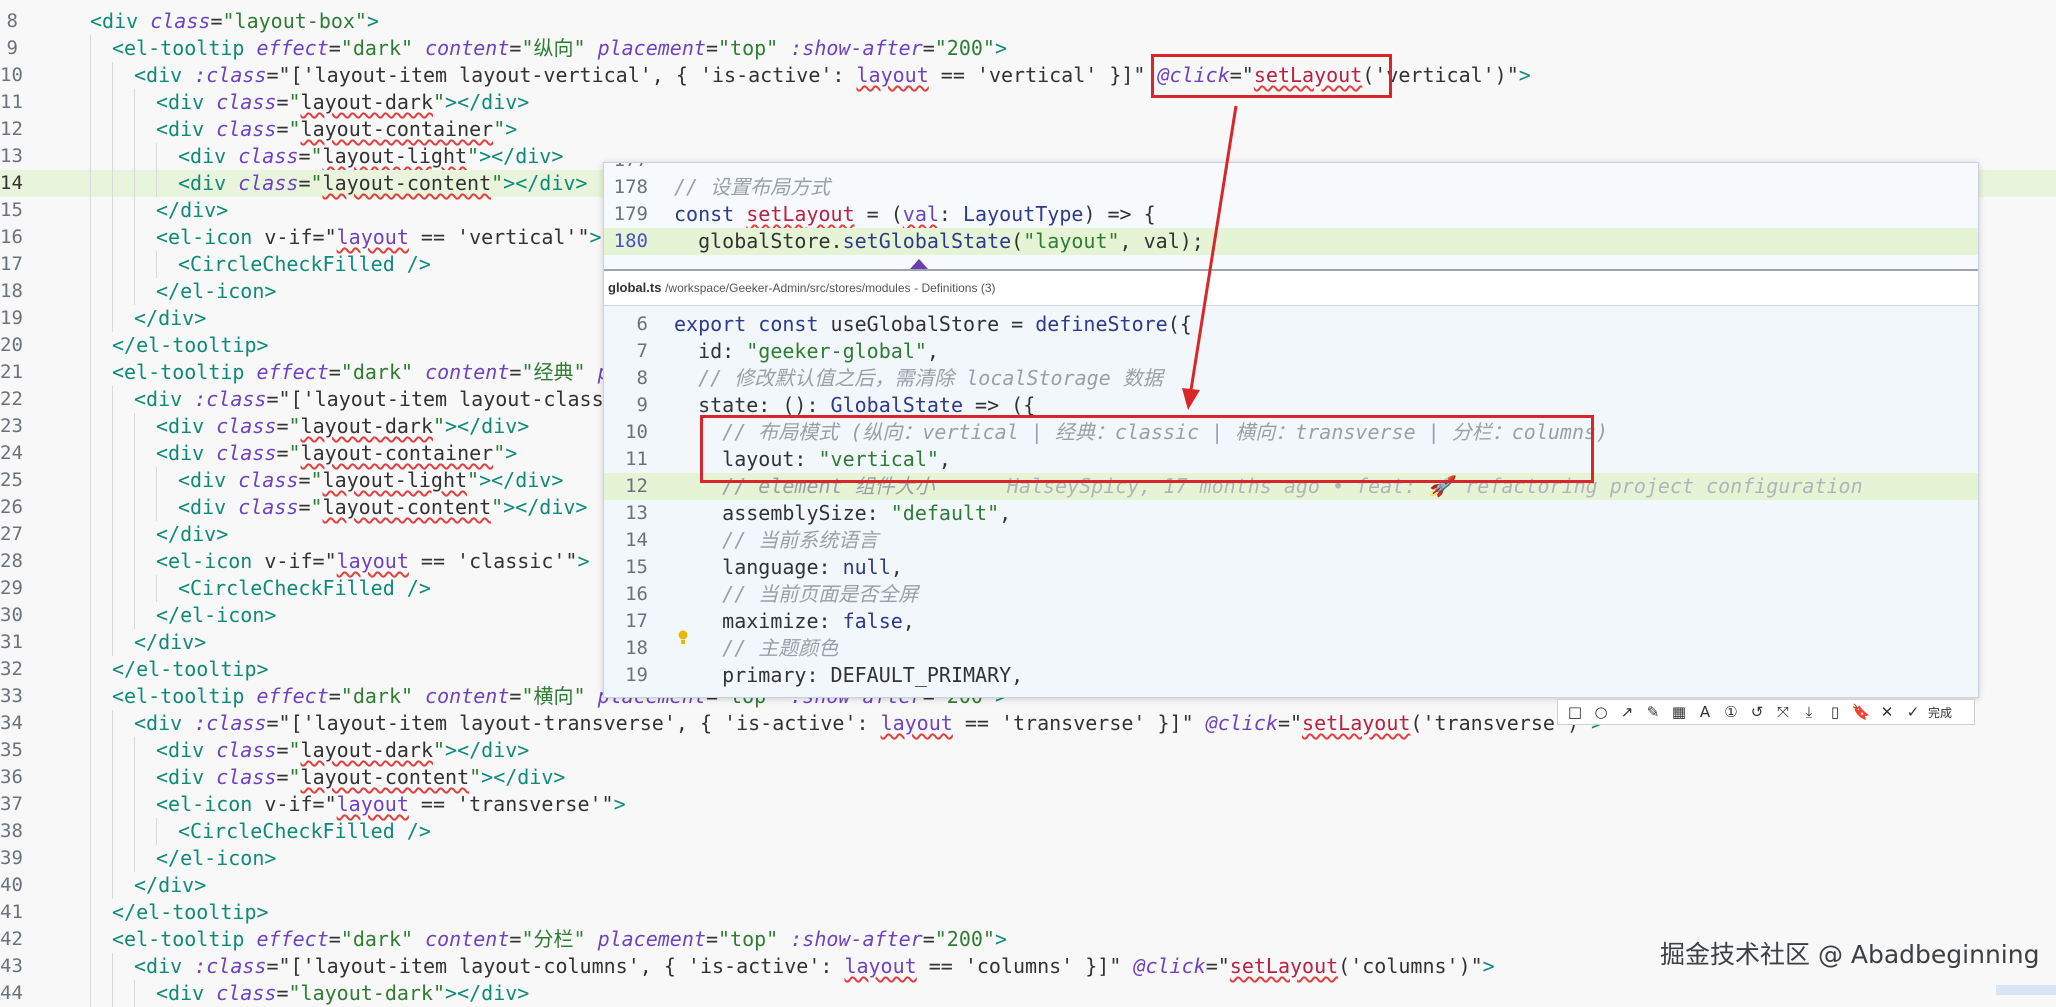 The width and height of the screenshot is (2056, 1007). What do you see at coordinates (1575, 712) in the screenshot?
I see `rectangle-tool-icon: □` at bounding box center [1575, 712].